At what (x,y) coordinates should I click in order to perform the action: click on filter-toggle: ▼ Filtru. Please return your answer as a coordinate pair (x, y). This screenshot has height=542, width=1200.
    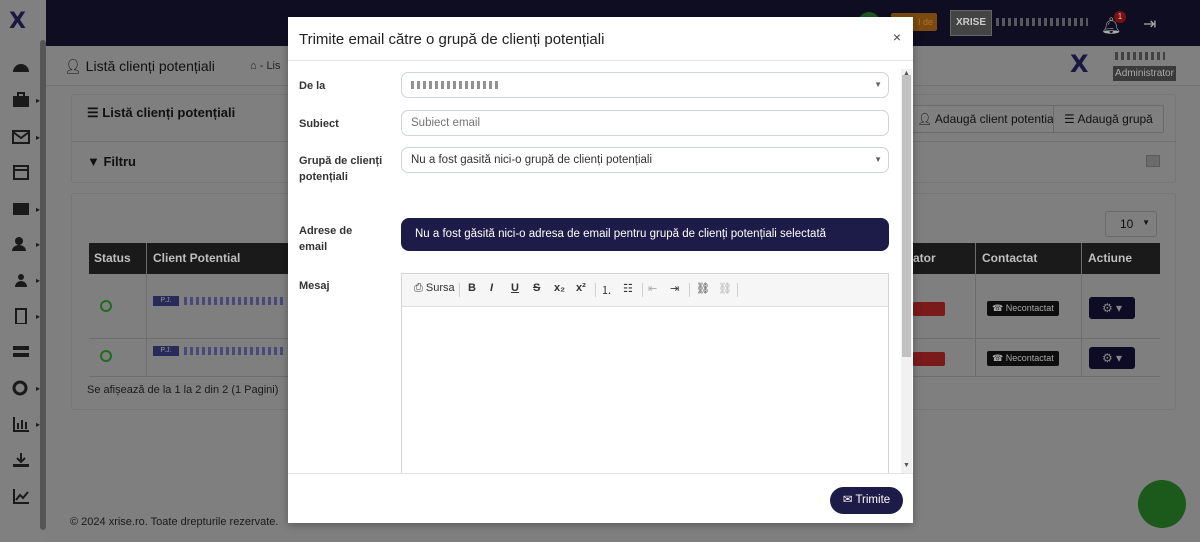
    Looking at the image, I should click on (111, 161).